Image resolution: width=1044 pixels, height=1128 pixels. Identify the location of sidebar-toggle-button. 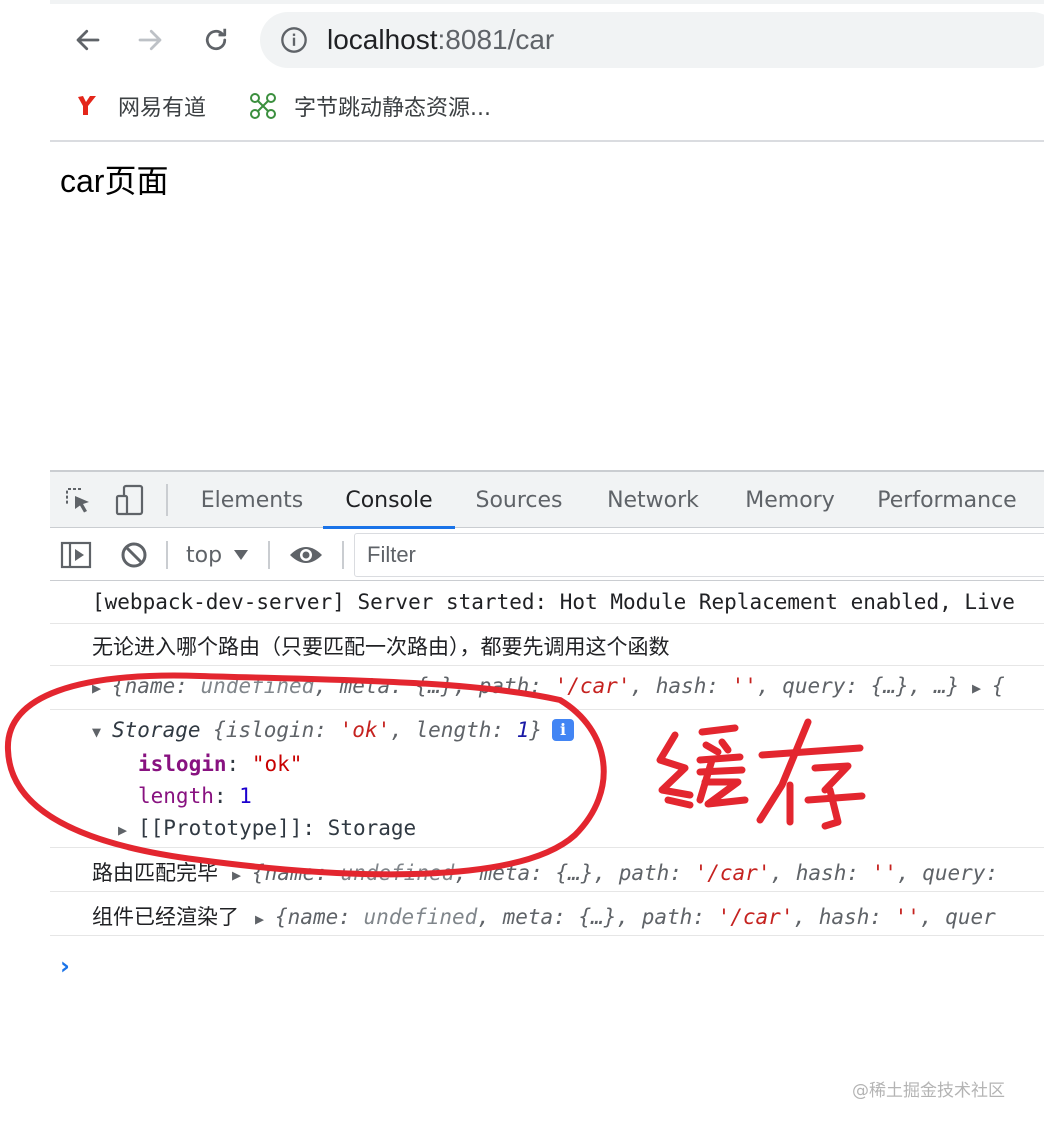
(76, 555).